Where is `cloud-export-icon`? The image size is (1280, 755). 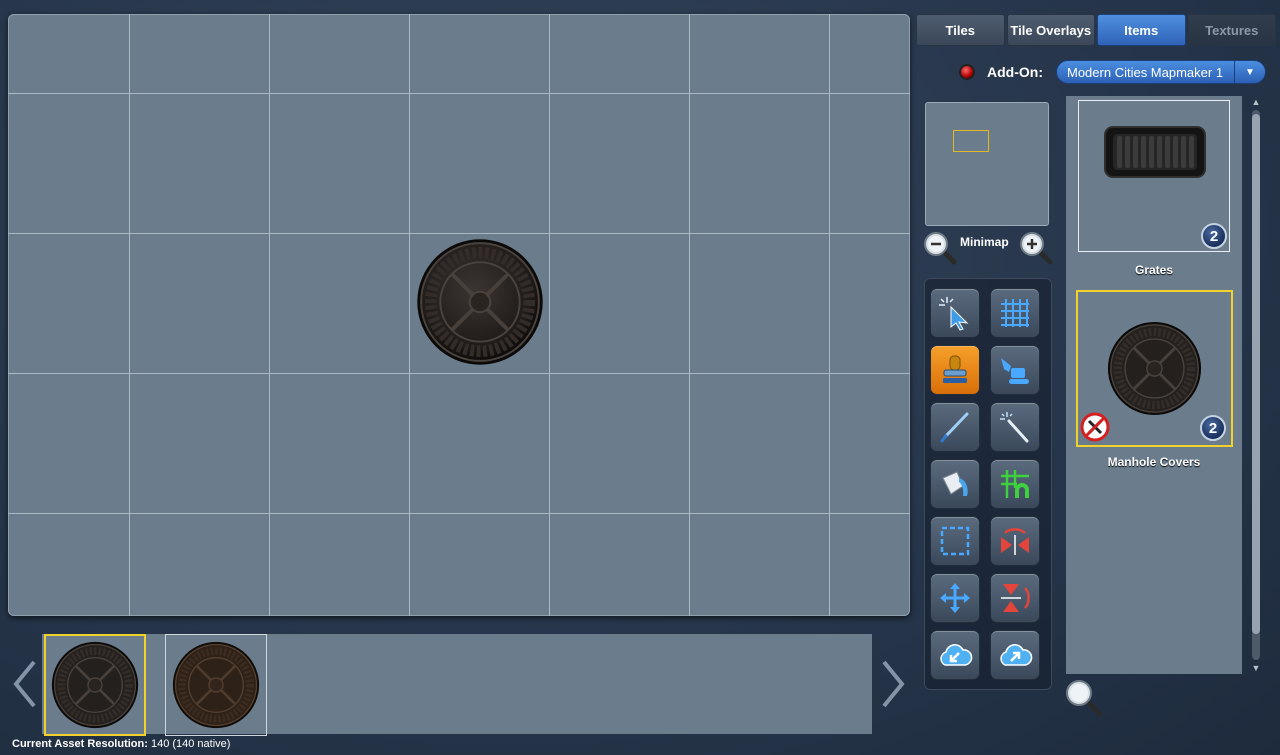
cloud-export-icon is located at coordinates (1016, 655).